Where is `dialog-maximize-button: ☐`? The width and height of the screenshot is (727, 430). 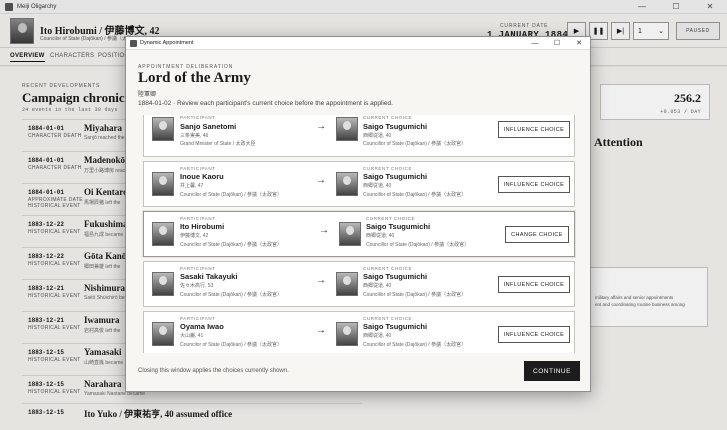 dialog-maximize-button: ☐ is located at coordinates (557, 43).